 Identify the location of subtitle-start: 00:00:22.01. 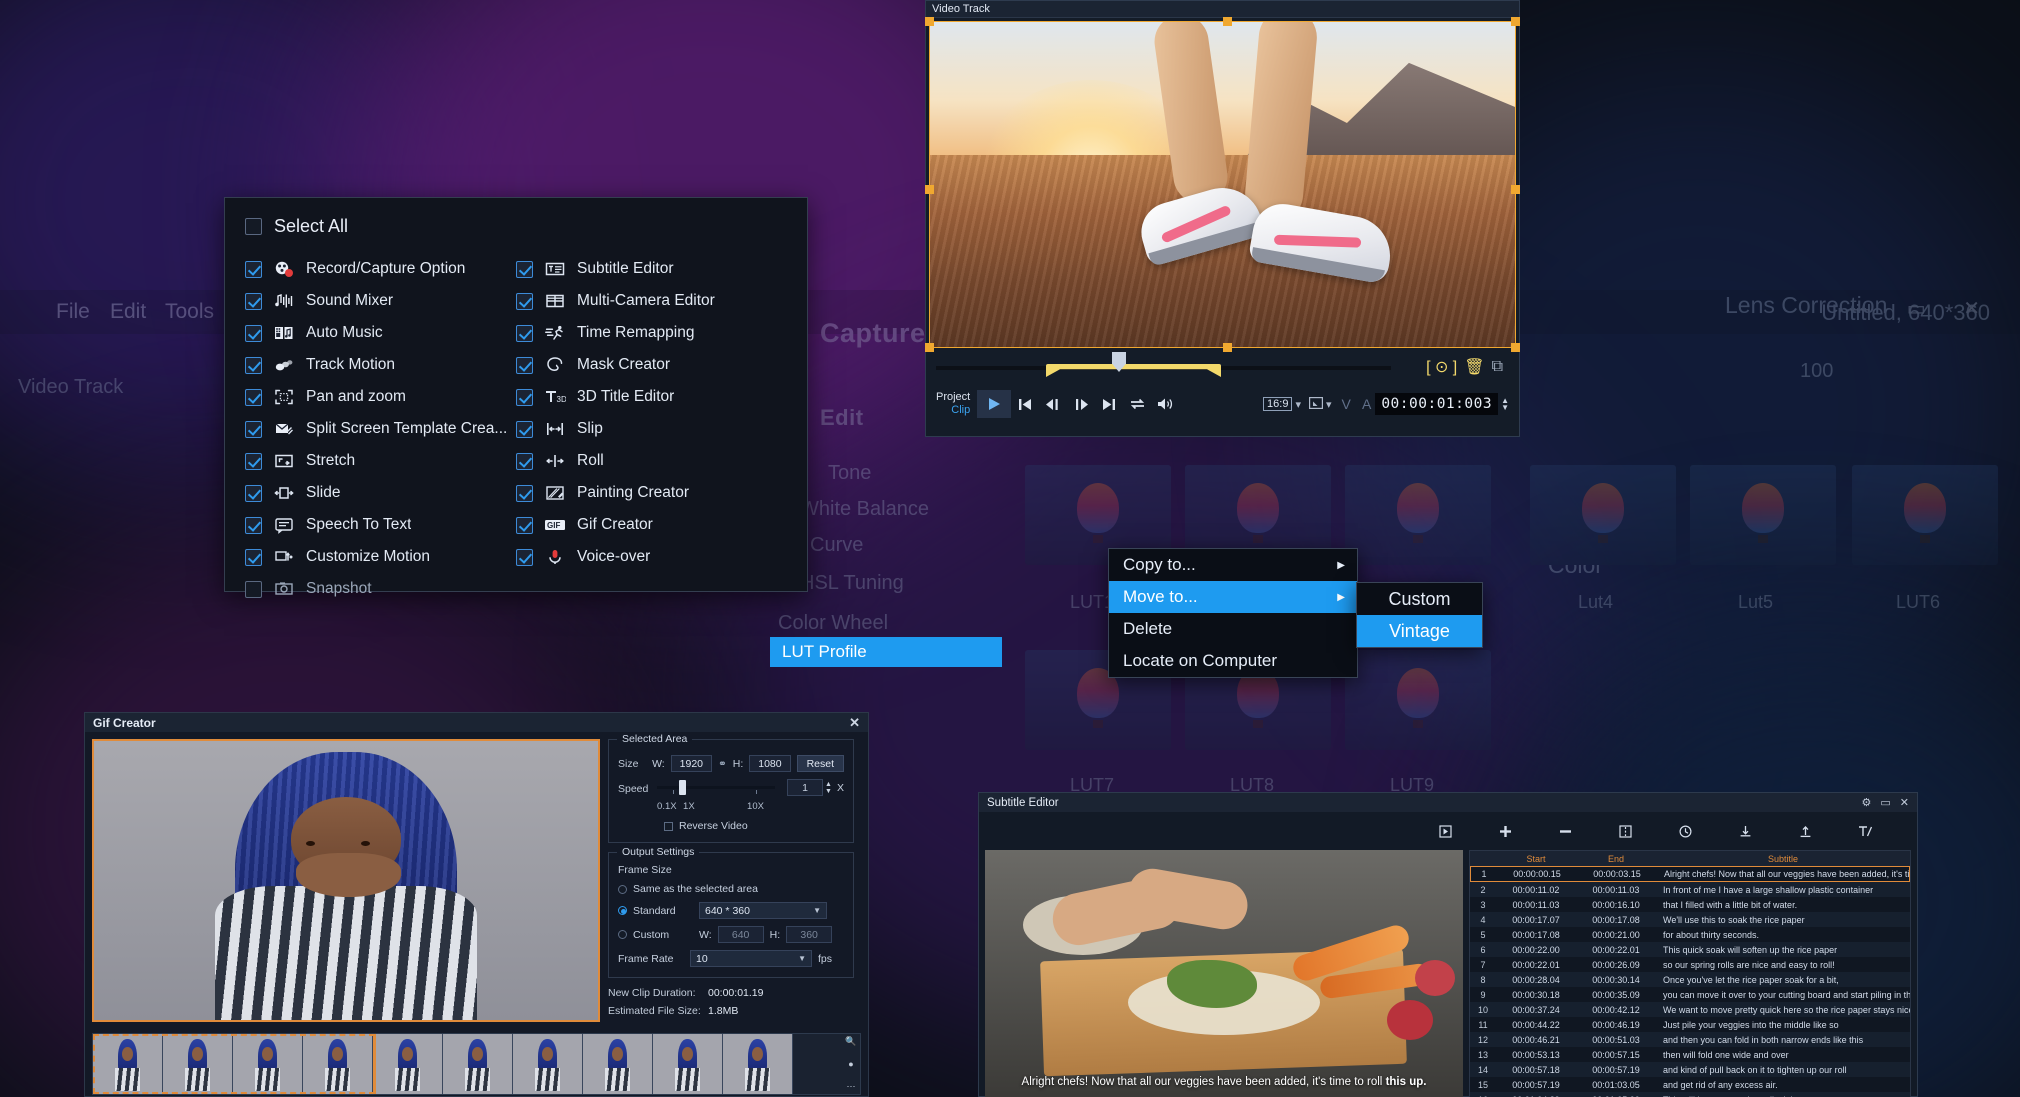
(1536, 965).